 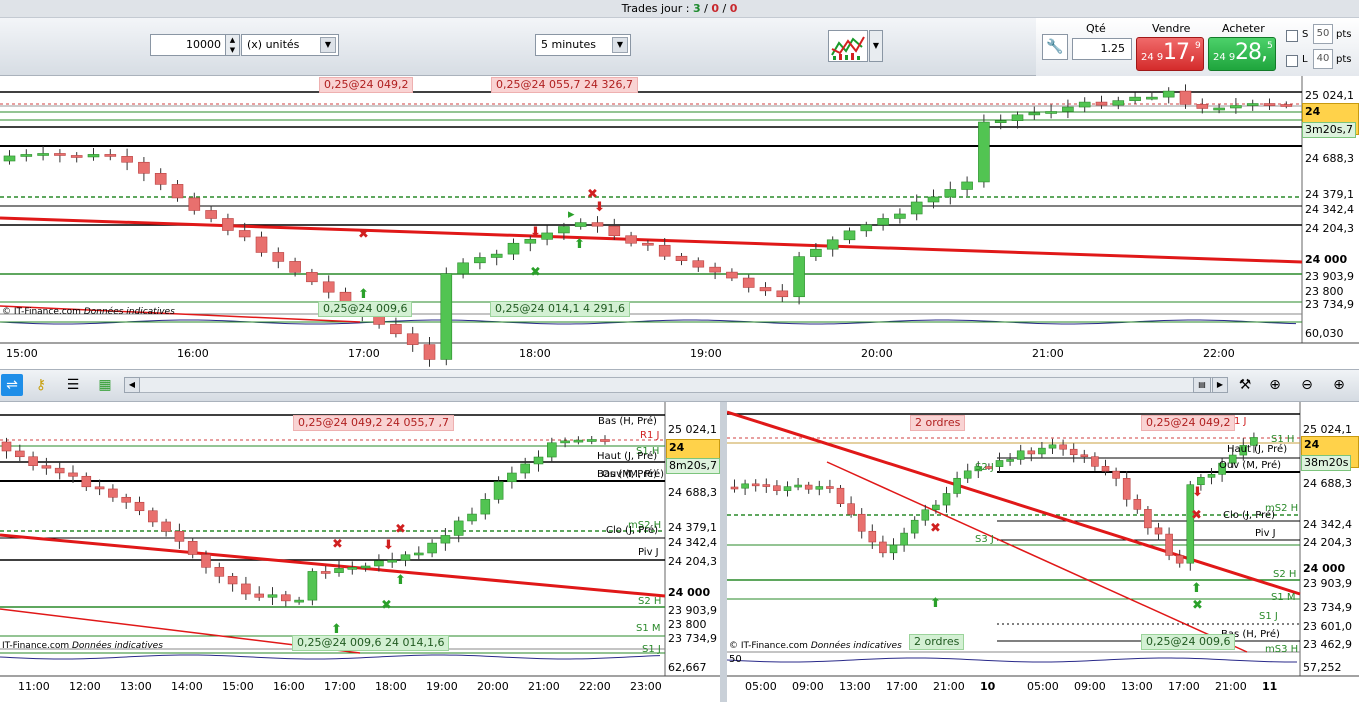 What do you see at coordinates (657, 8) in the screenshot?
I see `trades-label: Trades jour :` at bounding box center [657, 8].